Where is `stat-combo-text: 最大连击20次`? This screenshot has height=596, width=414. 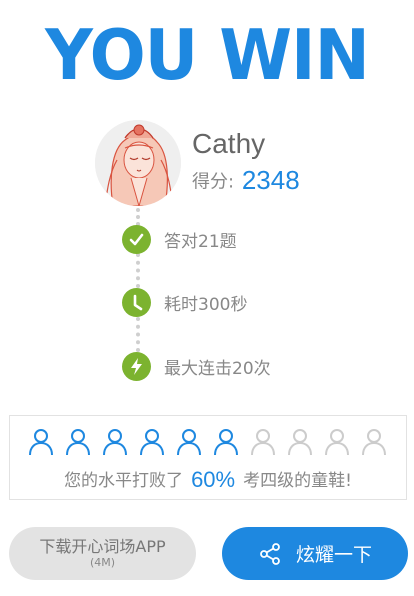
stat-combo-text: 最大连击20次 is located at coordinates (217, 368).